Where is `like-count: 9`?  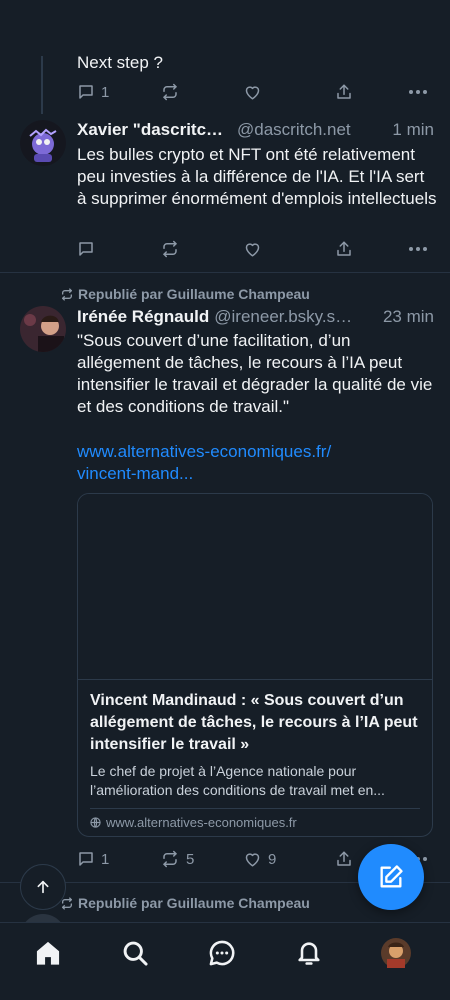 like-count: 9 is located at coordinates (272, 859).